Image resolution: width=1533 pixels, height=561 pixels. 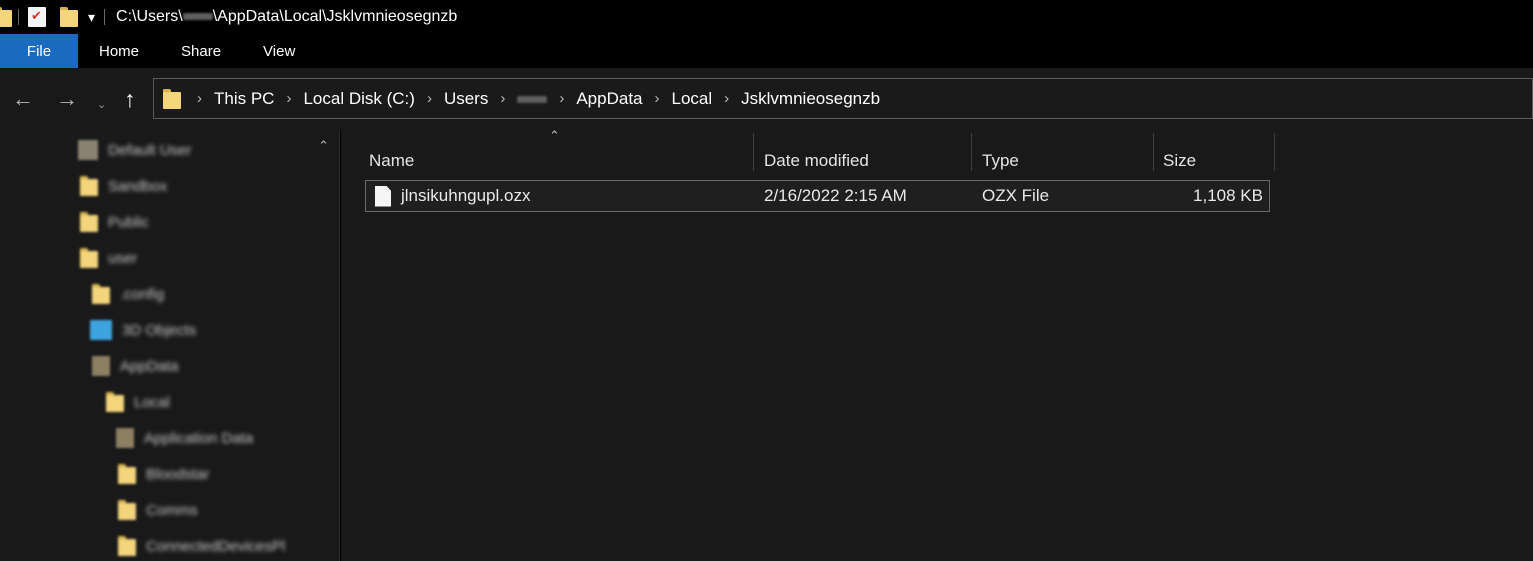 What do you see at coordinates (123, 258) in the screenshot?
I see `nav-item-label: user` at bounding box center [123, 258].